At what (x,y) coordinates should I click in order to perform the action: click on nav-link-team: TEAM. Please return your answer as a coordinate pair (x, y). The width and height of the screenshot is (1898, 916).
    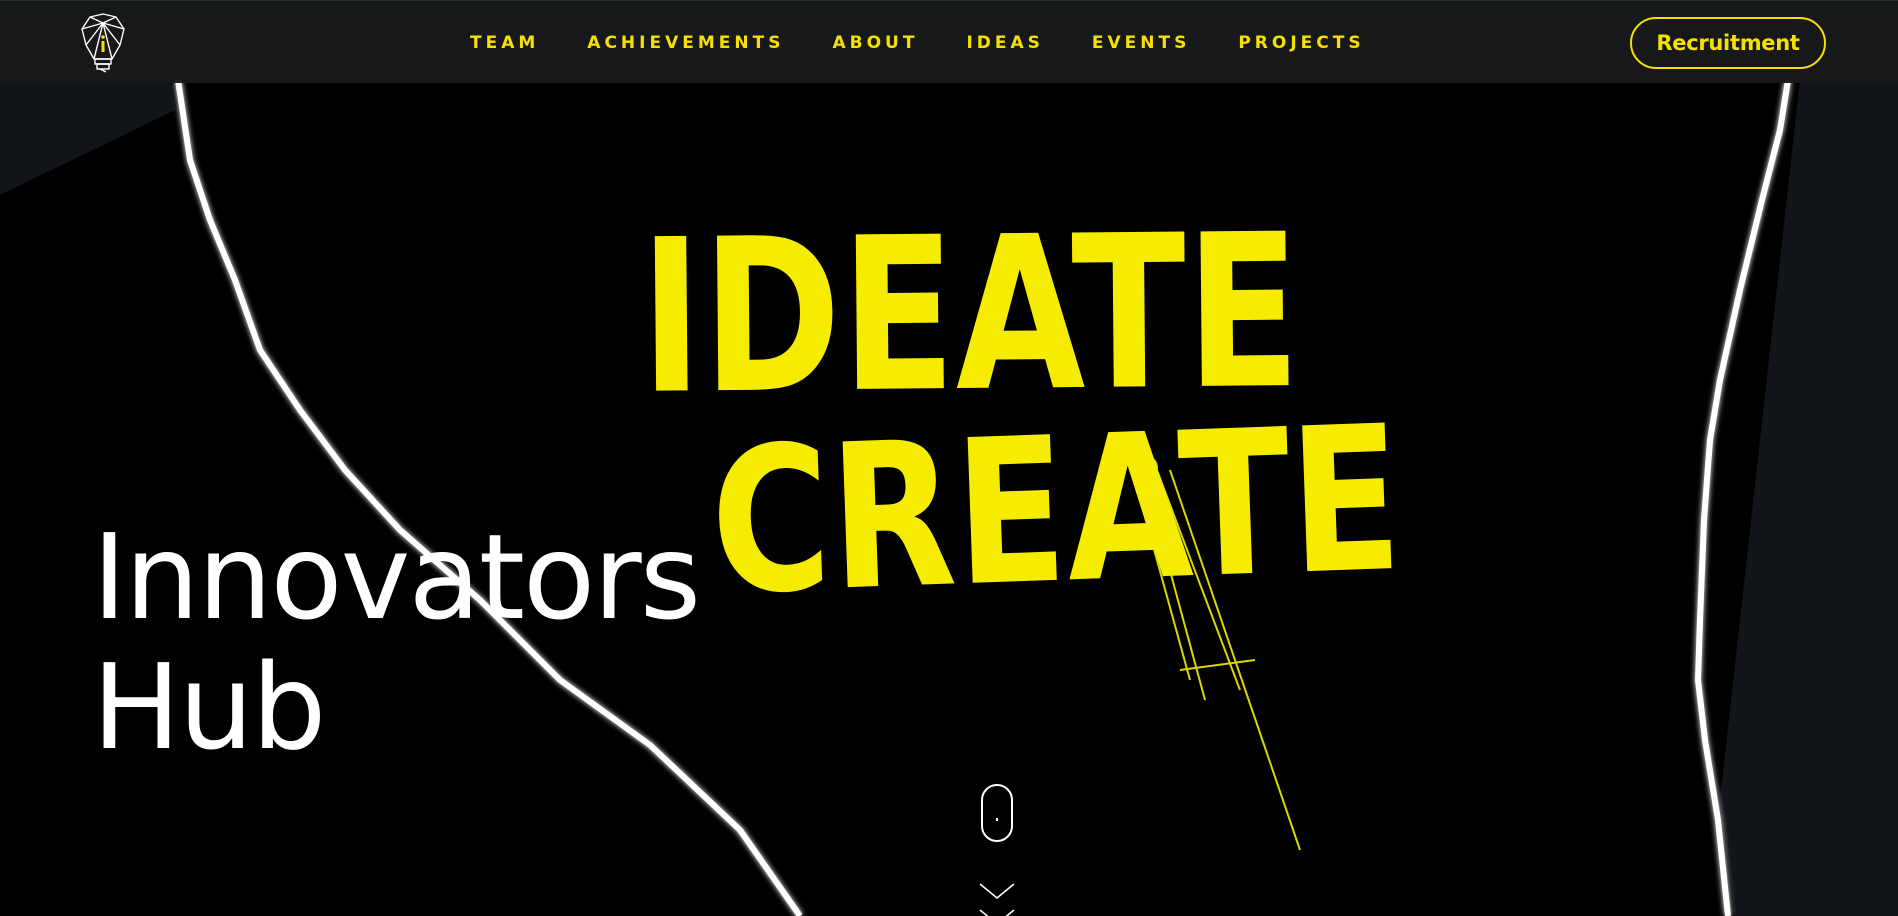
    Looking at the image, I should click on (504, 43).